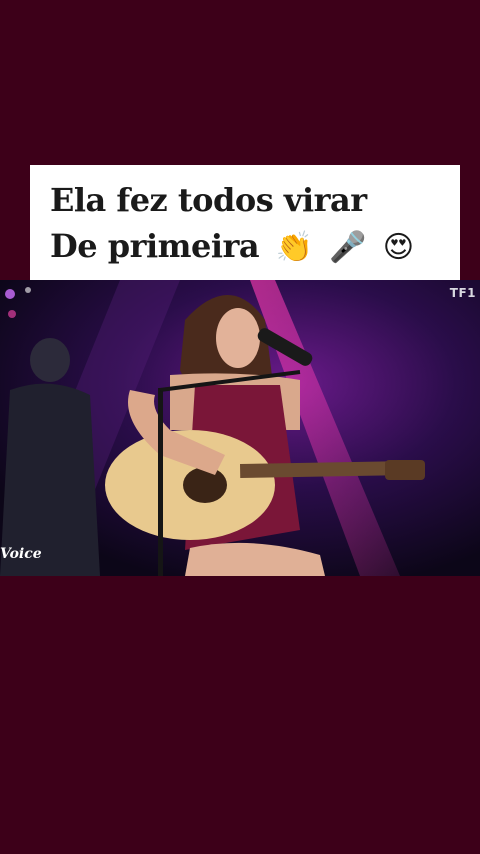 This screenshot has width=480, height=854. I want to click on caption-line-2-text: De primeira, so click(155, 246).